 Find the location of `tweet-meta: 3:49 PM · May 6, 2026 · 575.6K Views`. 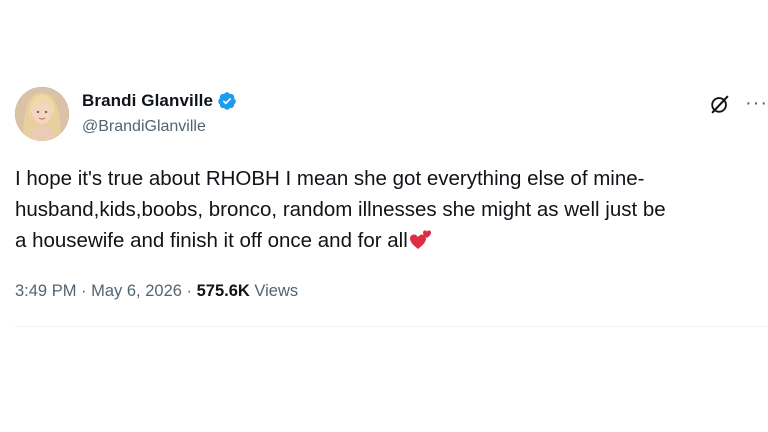

tweet-meta: 3:49 PM · May 6, 2026 · 575.6K Views is located at coordinates (156, 291).